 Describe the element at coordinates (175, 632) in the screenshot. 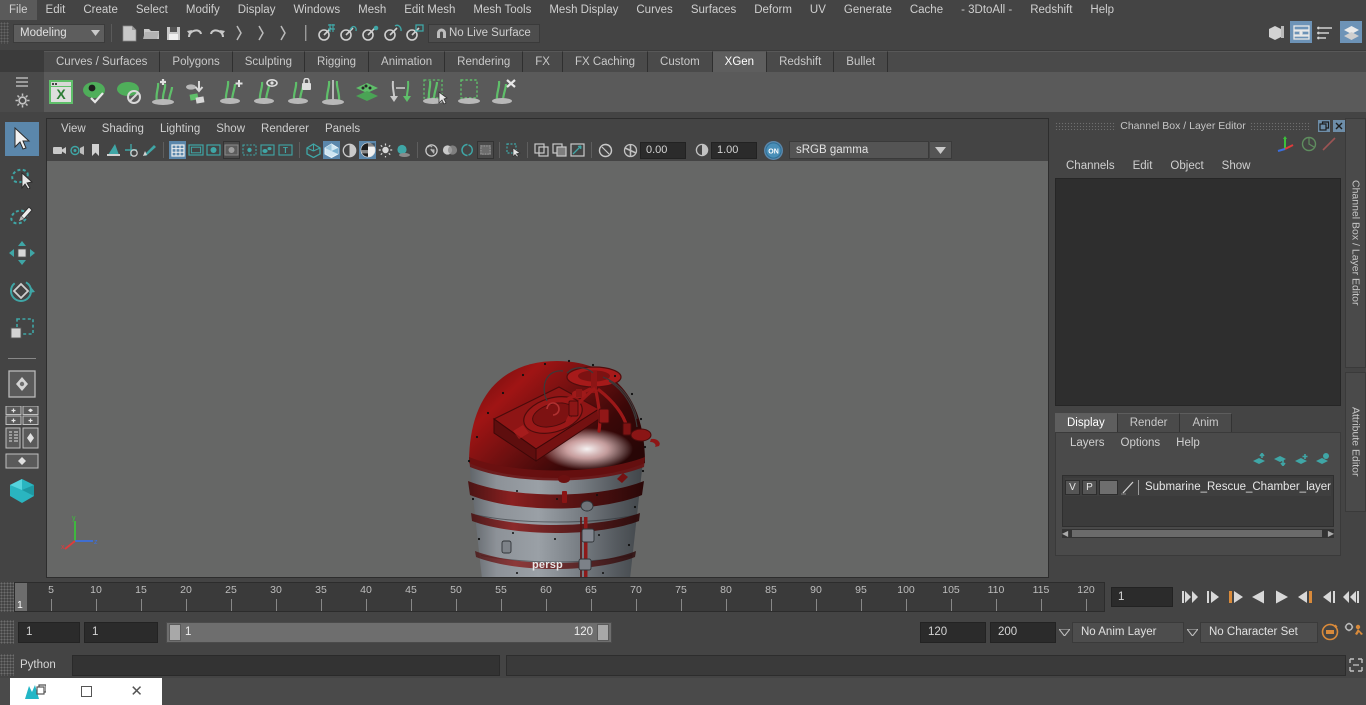

I see `range-start-handle` at that location.